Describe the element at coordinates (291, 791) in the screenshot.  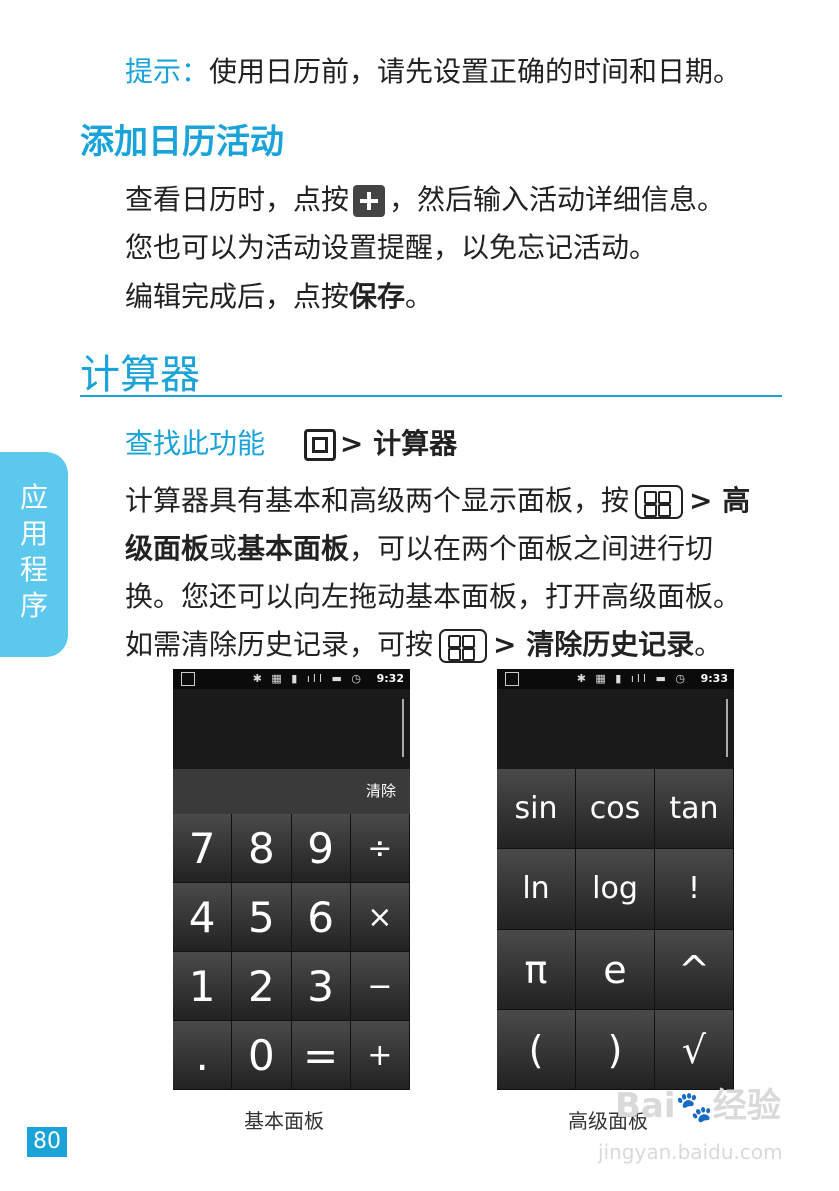
I see `clear-row: 清除` at that location.